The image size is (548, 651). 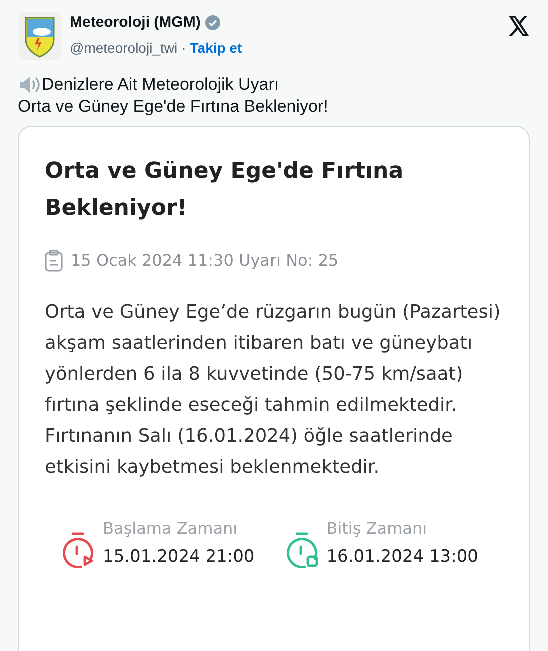 I want to click on time-label: Başlama Zamanı, so click(x=171, y=529).